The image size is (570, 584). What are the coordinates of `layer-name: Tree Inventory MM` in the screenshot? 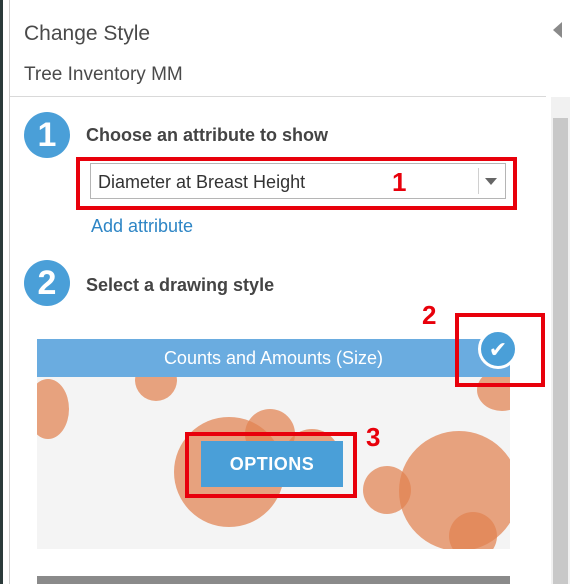 It's located at (103, 74).